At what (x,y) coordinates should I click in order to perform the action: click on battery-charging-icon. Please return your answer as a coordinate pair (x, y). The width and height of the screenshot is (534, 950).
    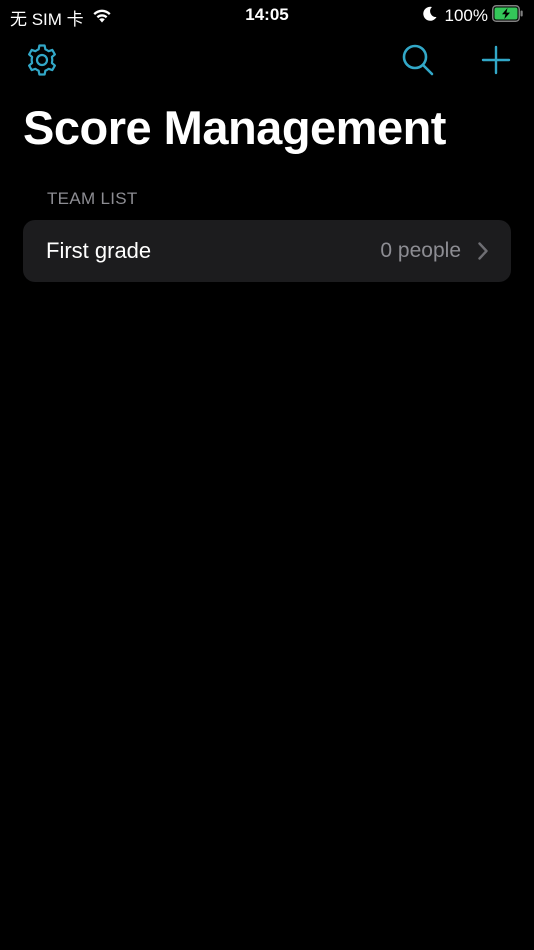
    Looking at the image, I should click on (508, 16).